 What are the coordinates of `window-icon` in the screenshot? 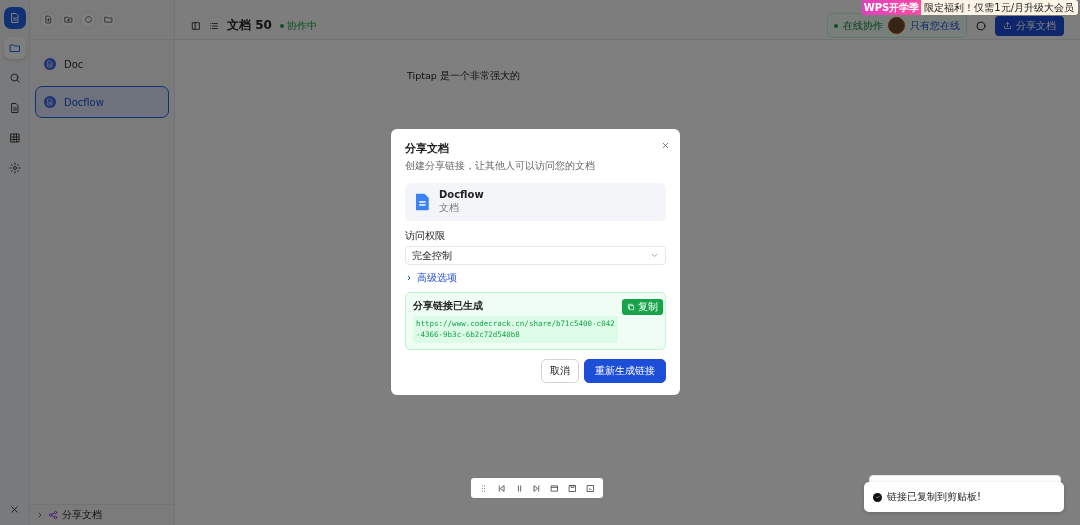 It's located at (555, 488).